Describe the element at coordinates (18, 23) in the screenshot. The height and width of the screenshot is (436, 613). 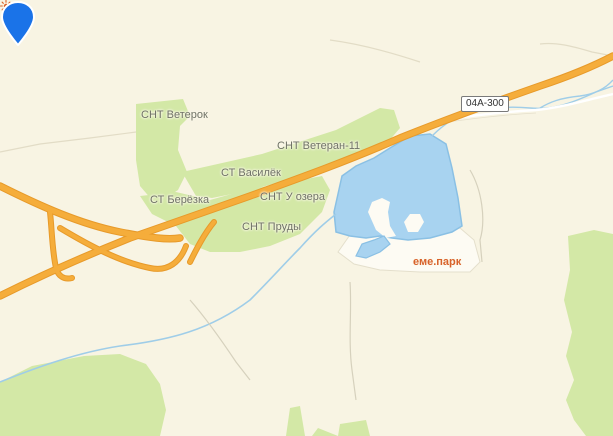
I see `location-pin-icon` at that location.